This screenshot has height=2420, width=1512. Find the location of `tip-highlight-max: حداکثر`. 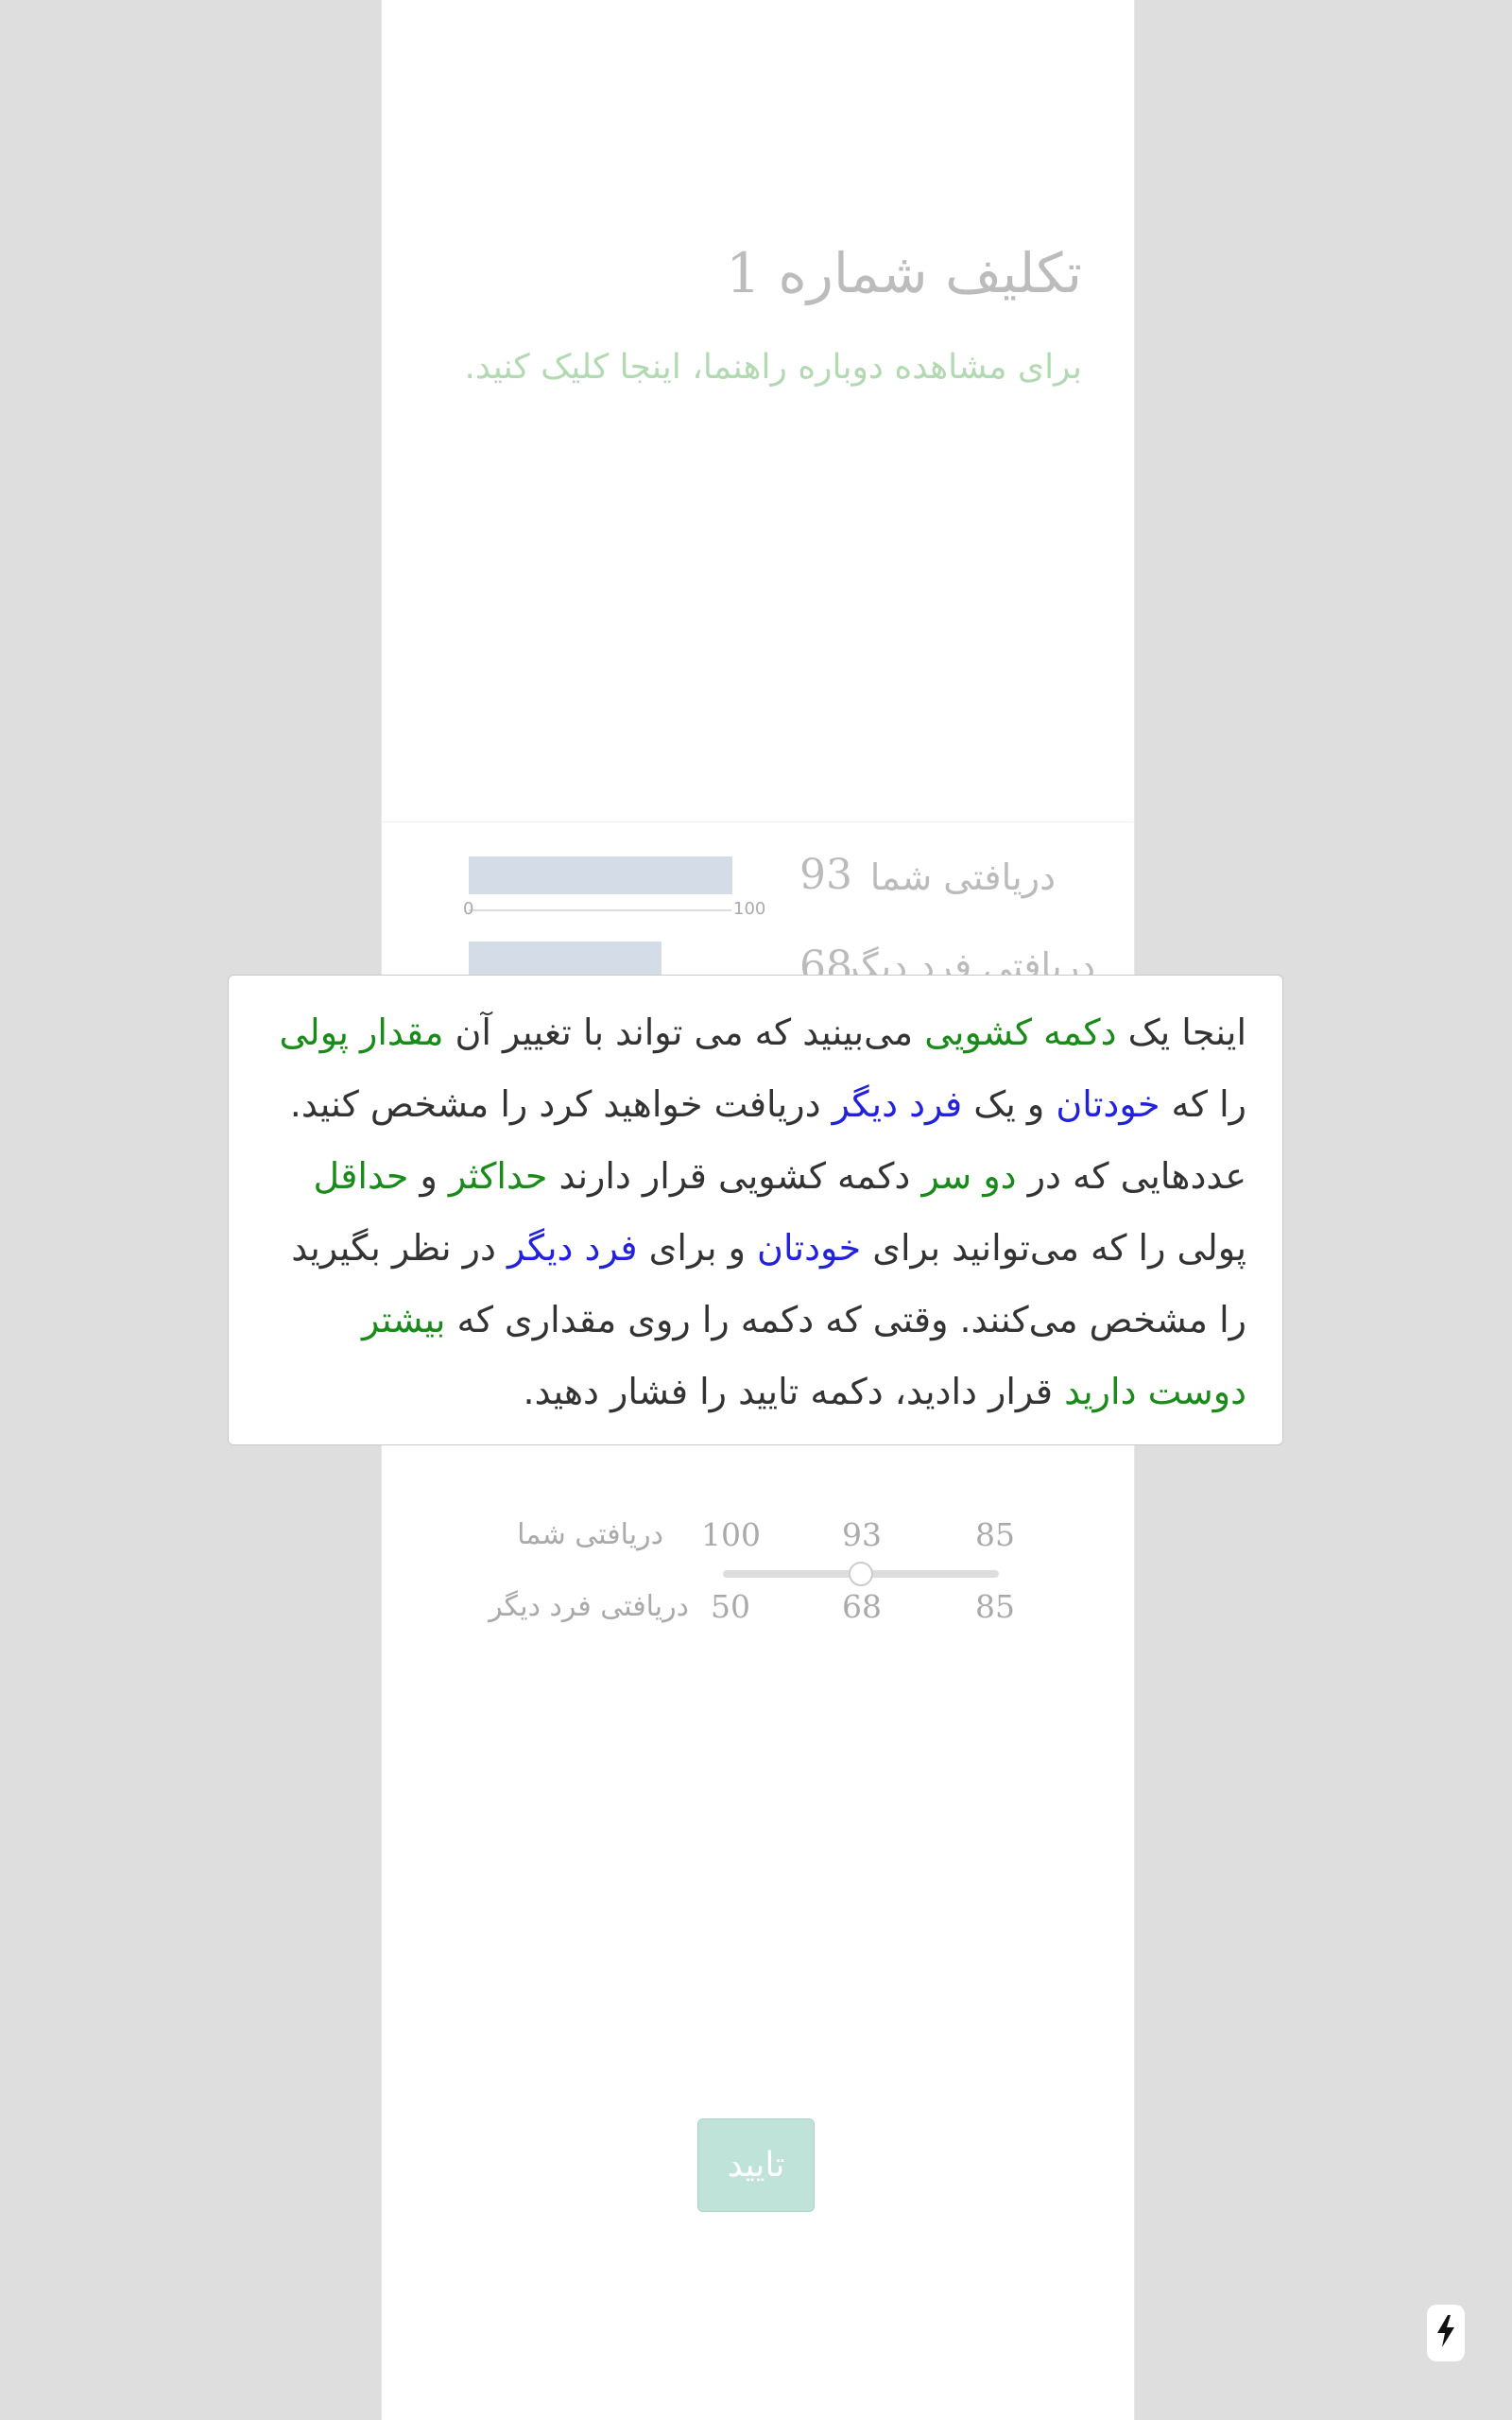

tip-highlight-max: حداکثر is located at coordinates (498, 1176).